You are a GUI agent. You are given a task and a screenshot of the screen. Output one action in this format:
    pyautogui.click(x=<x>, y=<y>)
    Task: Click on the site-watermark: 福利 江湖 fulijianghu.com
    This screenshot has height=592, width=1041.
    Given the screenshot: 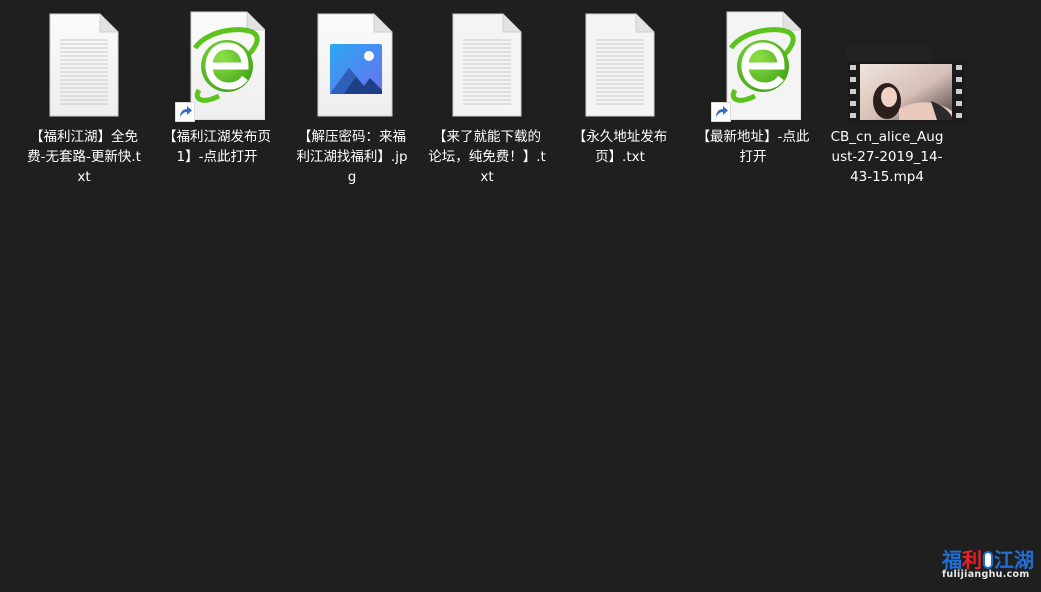 What is the action you would take?
    pyautogui.click(x=988, y=563)
    